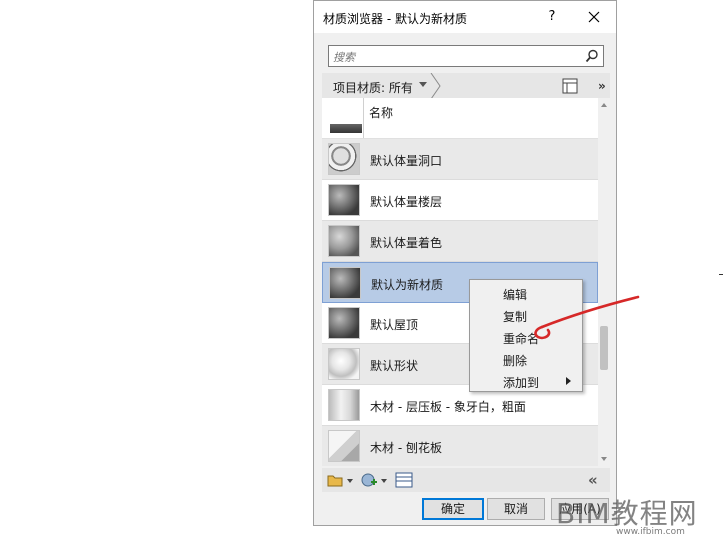  I want to click on cancel-button: 取消, so click(516, 509).